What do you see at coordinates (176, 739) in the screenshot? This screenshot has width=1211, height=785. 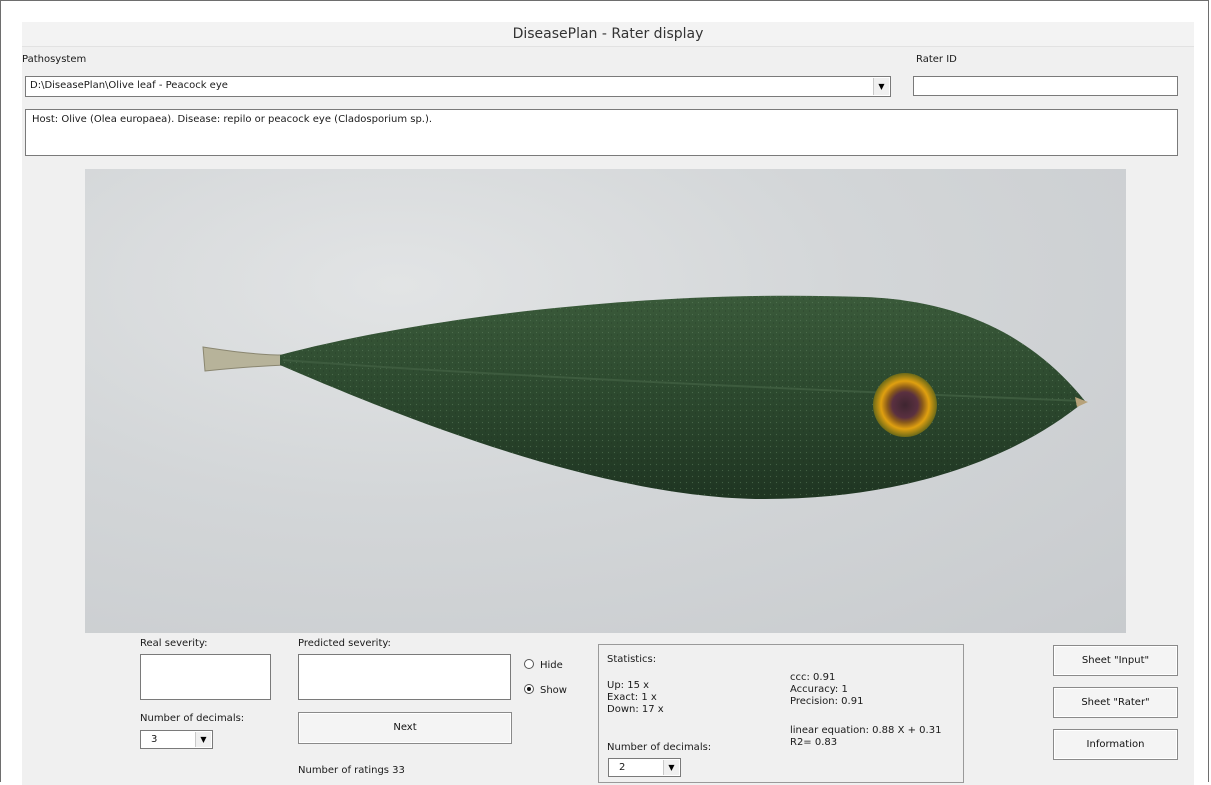 I see `real-decimals-select: 3 ▼` at bounding box center [176, 739].